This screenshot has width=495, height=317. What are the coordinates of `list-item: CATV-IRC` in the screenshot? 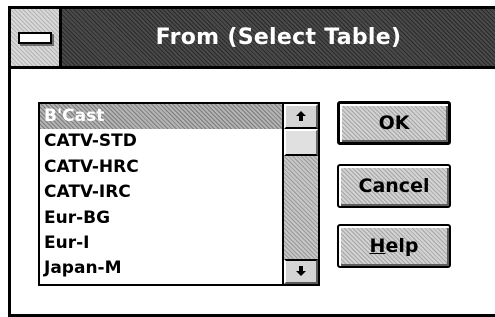 It's located at (161, 192).